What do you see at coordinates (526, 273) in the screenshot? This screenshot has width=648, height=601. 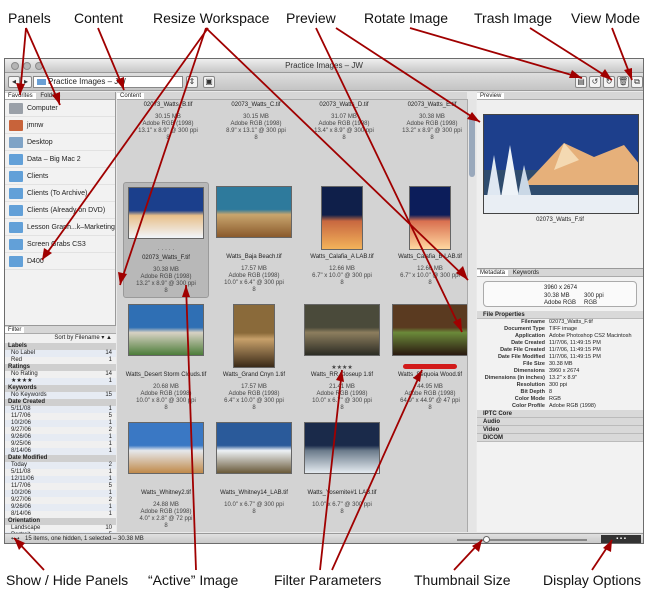 I see `tab-keywords: Keywords` at bounding box center [526, 273].